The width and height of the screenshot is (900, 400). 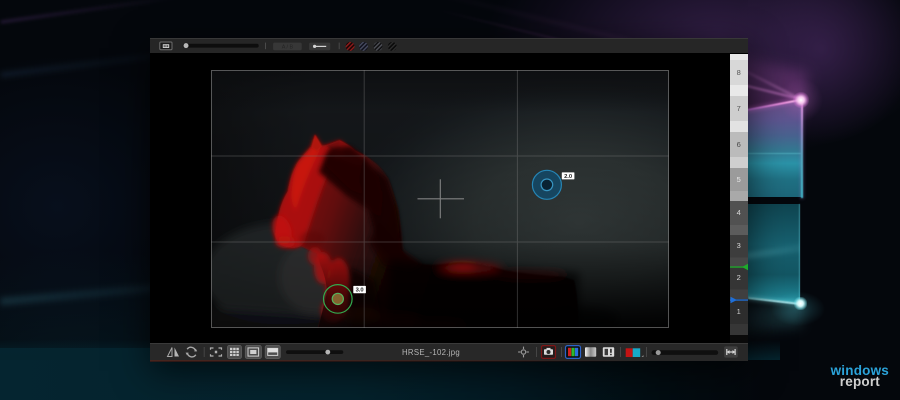 I want to click on svg-text: 2.0, so click(x=568, y=177).